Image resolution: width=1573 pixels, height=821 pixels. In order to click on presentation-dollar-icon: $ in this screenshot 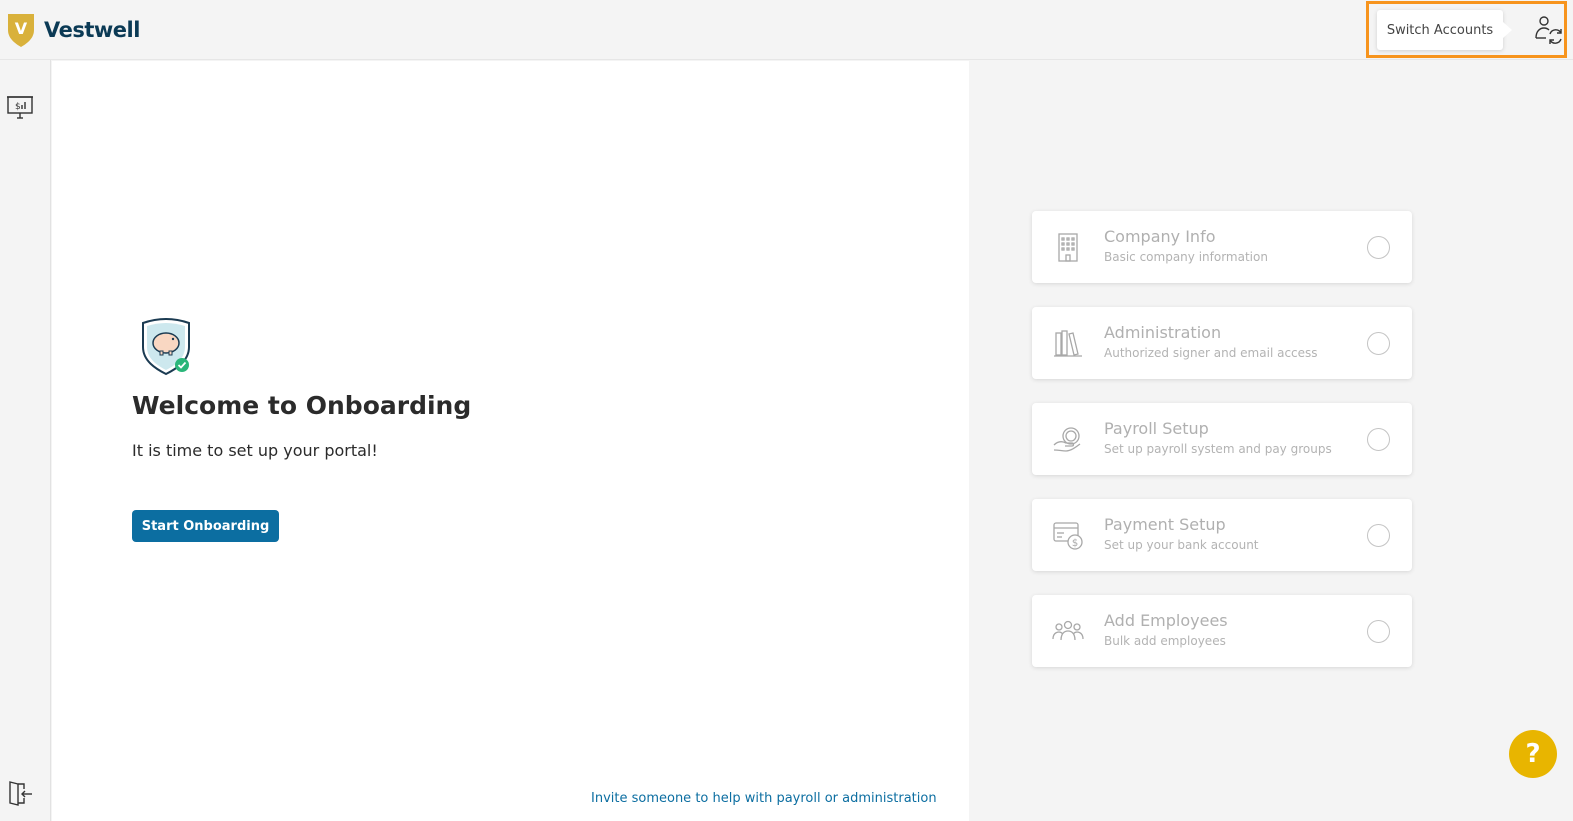, I will do `click(20, 107)`.